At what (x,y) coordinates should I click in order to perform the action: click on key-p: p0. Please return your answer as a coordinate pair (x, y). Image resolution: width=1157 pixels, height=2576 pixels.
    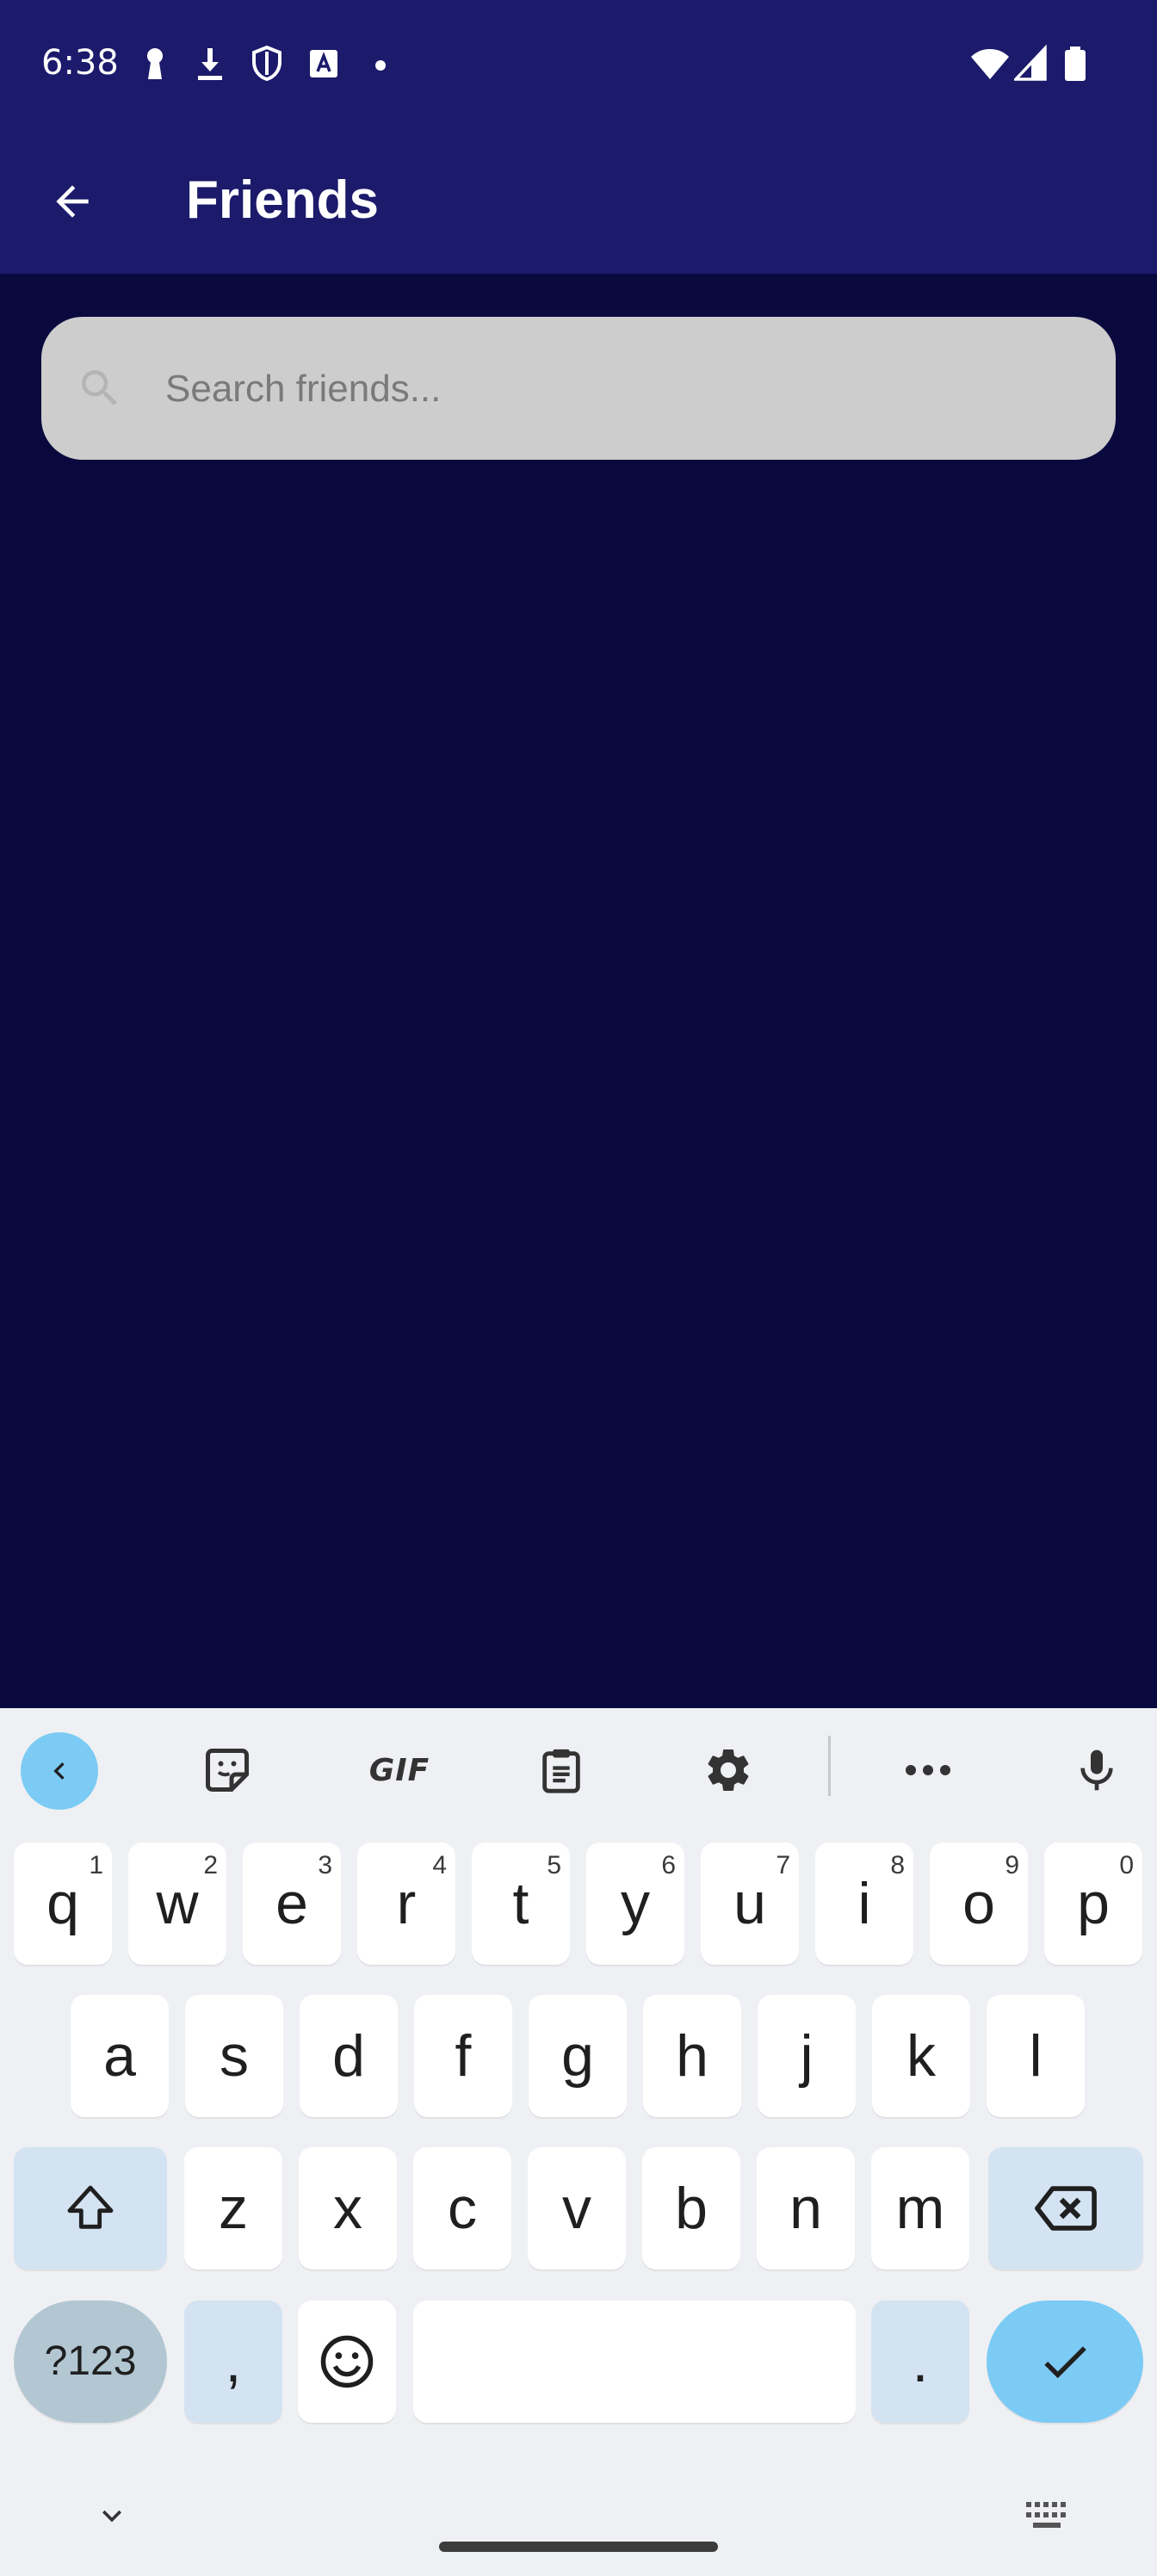
    Looking at the image, I should click on (1093, 1903).